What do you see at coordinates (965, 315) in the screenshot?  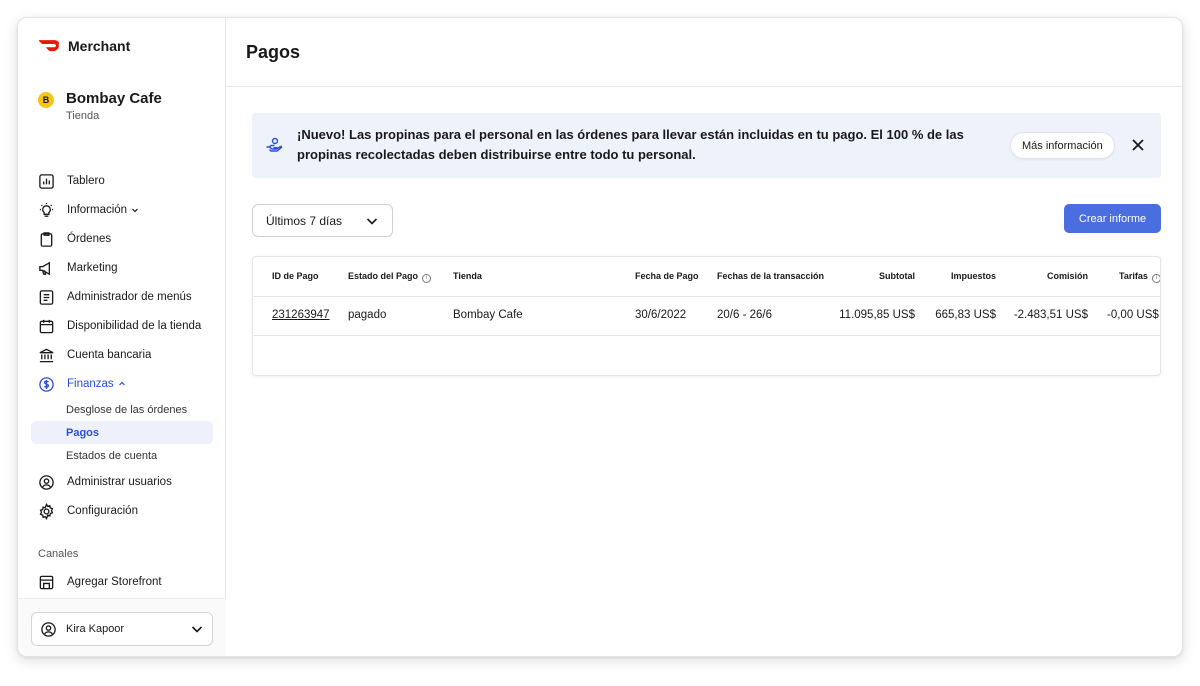 I see `cell-impuestos: 665,83 US$` at bounding box center [965, 315].